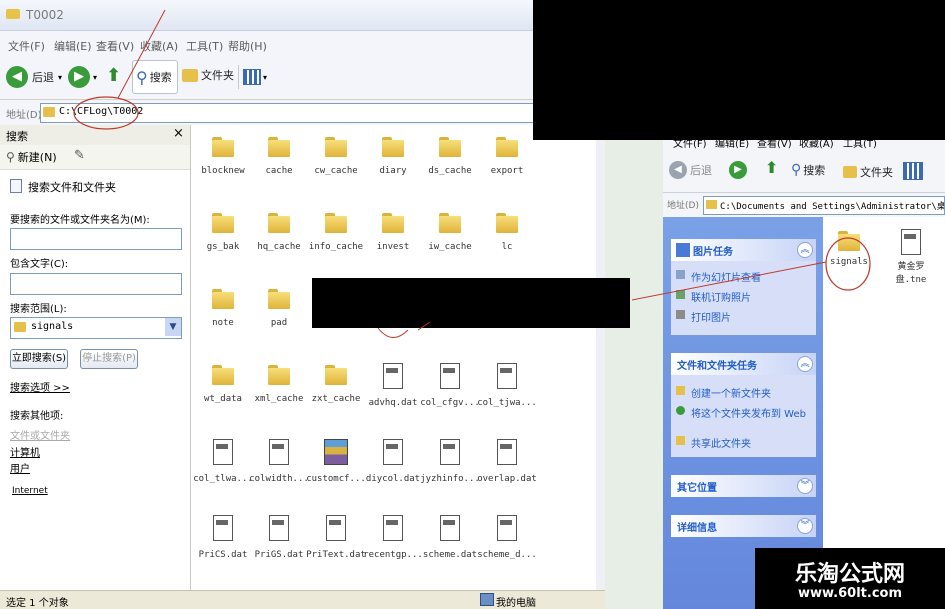 This screenshot has height=609, width=945. What do you see at coordinates (849, 574) in the screenshot?
I see `watermark-title: 乐淘公式网` at bounding box center [849, 574].